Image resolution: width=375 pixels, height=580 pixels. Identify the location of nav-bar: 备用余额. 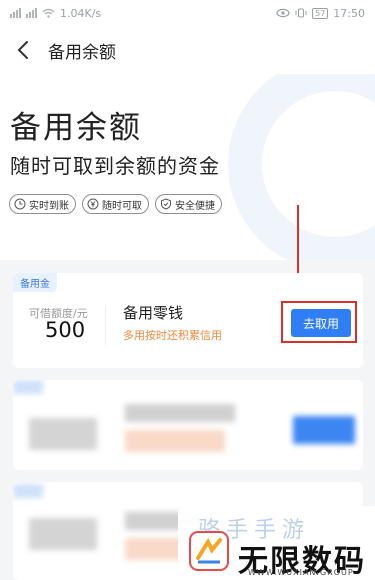
(187, 50).